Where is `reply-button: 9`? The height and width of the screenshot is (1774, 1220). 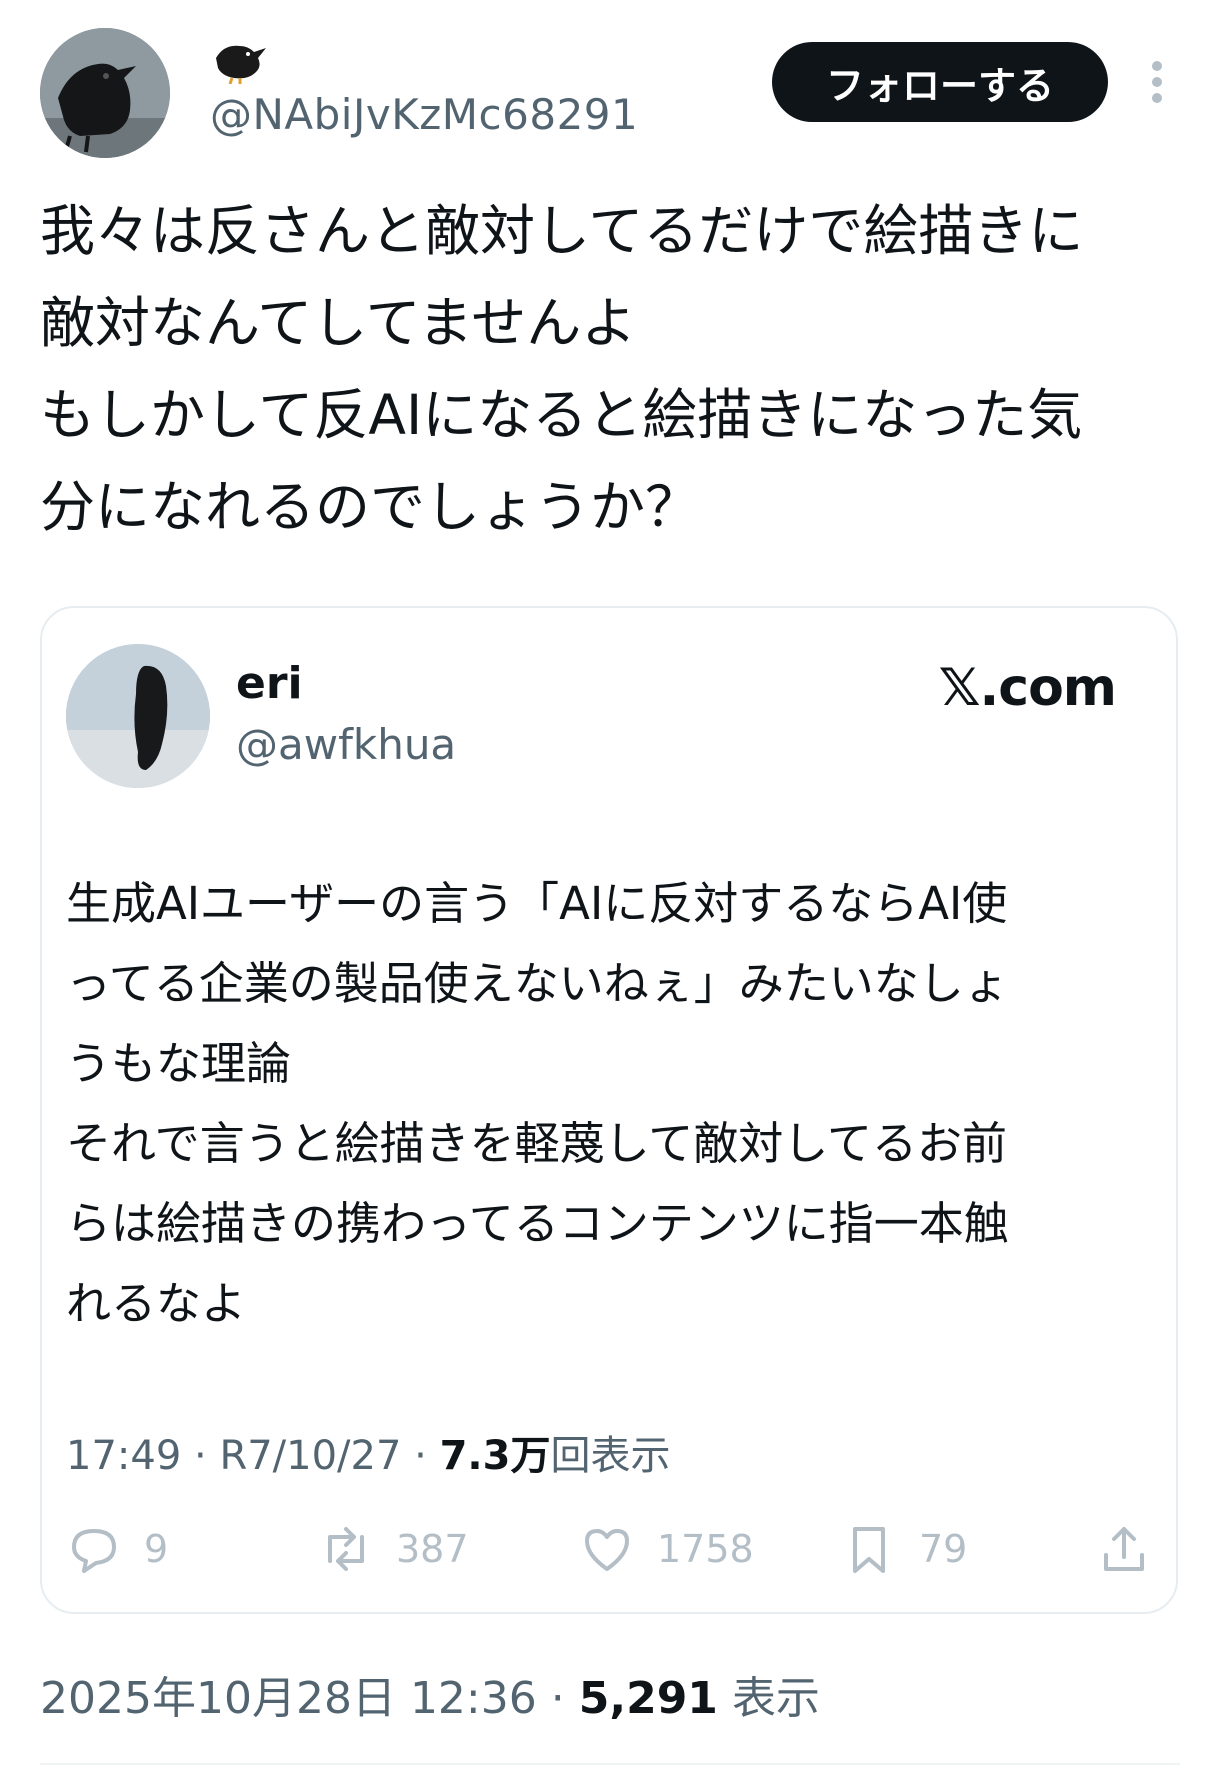
reply-button: 9 is located at coordinates (117, 1549).